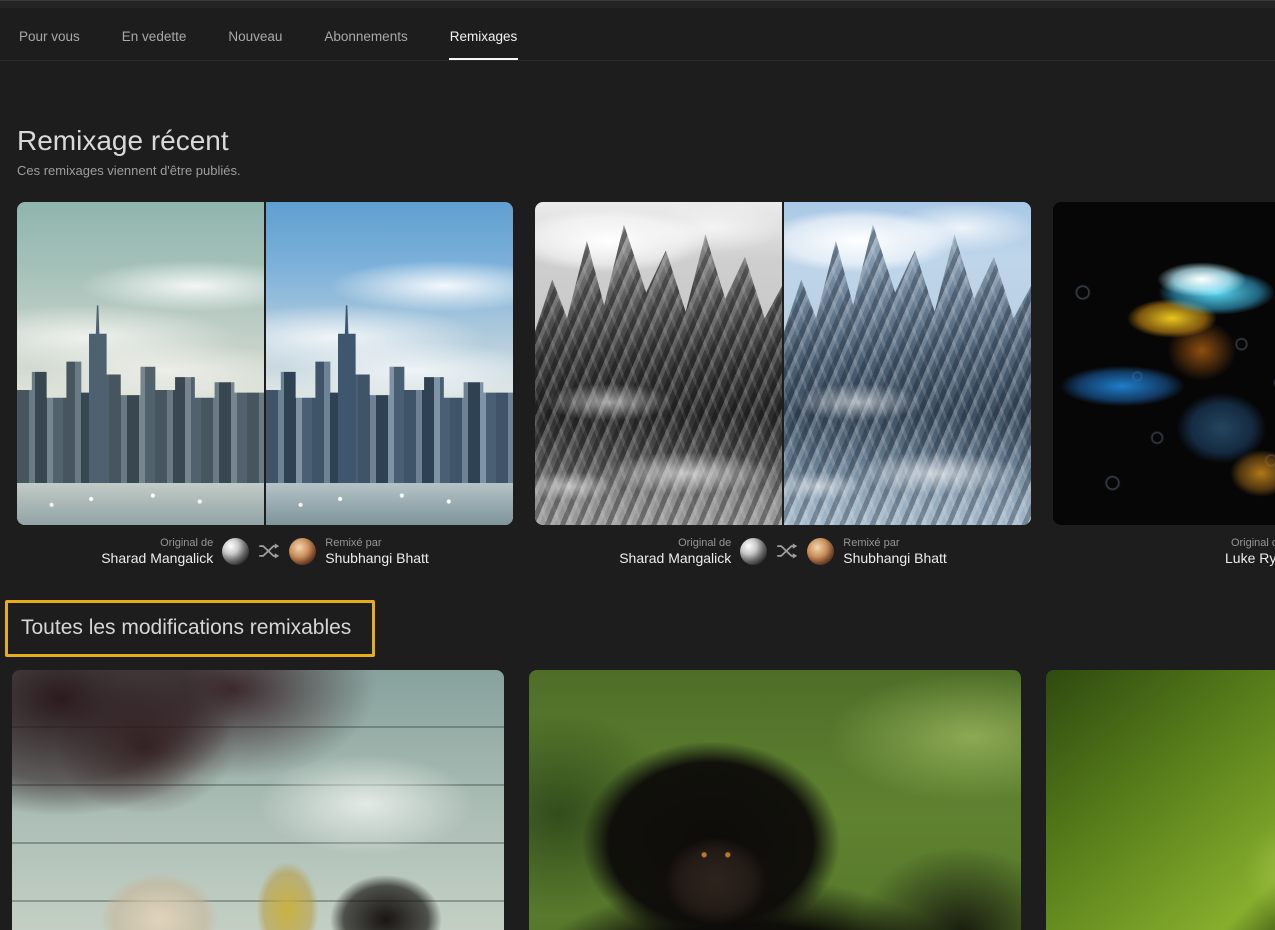 The image size is (1275, 930). I want to click on tab-abonnements: Abonnements, so click(365, 44).